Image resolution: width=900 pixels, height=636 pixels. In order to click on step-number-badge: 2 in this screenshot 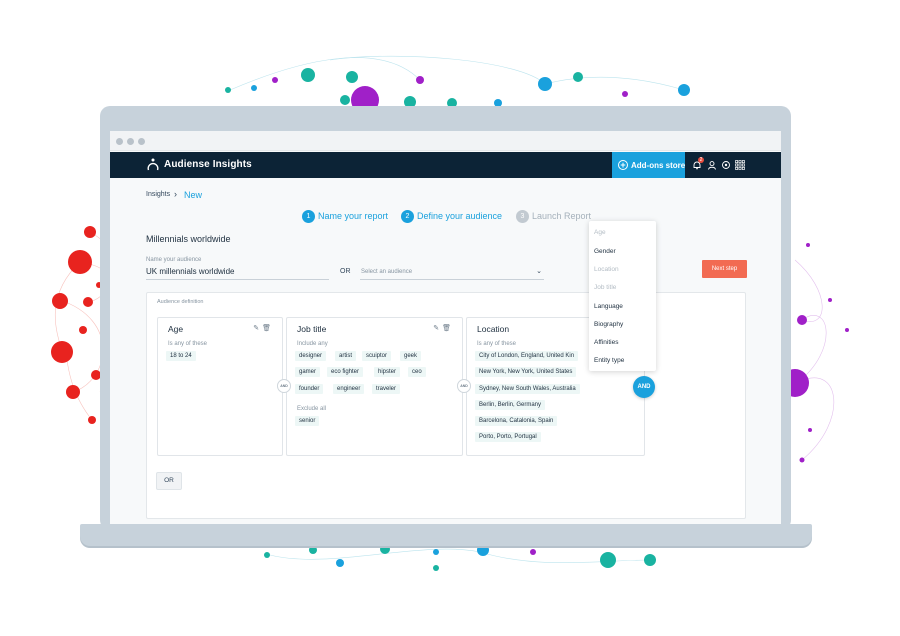, I will do `click(407, 216)`.